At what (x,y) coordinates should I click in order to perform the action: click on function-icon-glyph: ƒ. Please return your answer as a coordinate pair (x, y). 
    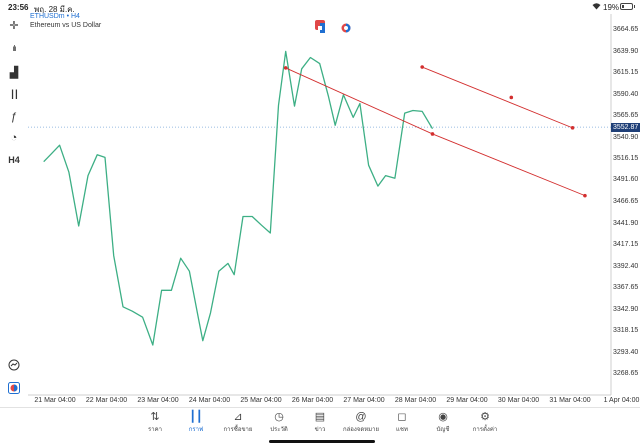
    Looking at the image, I should click on (14, 117).